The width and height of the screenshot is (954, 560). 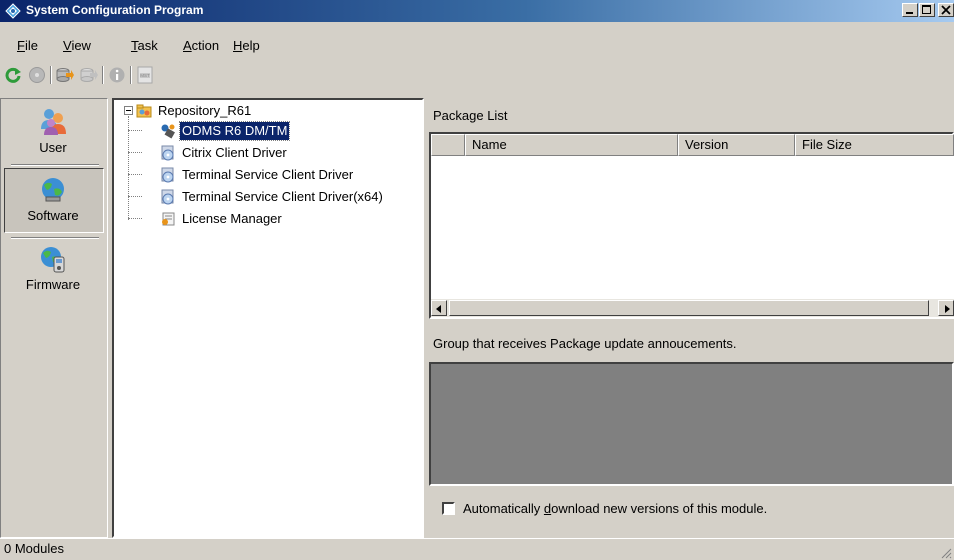 I want to click on tree-item-label: Citrix Client Driver, so click(x=234, y=152).